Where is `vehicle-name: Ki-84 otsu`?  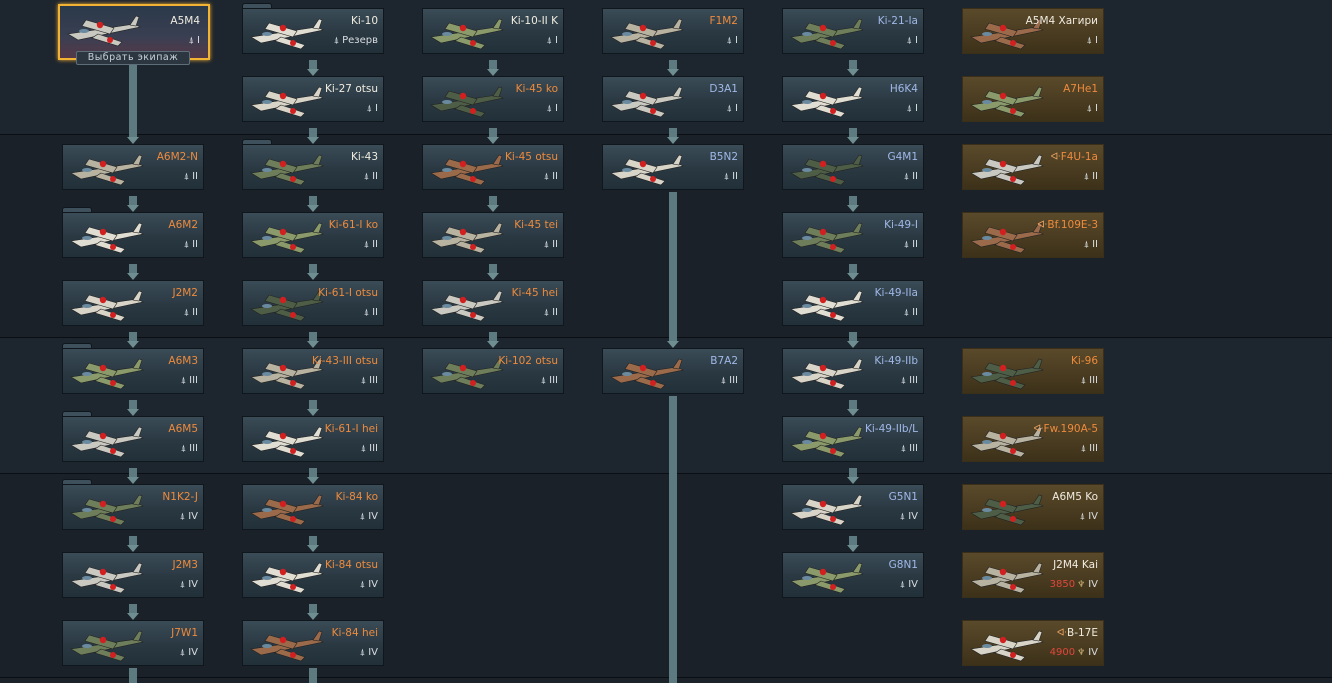 vehicle-name: Ki-84 otsu is located at coordinates (351, 565).